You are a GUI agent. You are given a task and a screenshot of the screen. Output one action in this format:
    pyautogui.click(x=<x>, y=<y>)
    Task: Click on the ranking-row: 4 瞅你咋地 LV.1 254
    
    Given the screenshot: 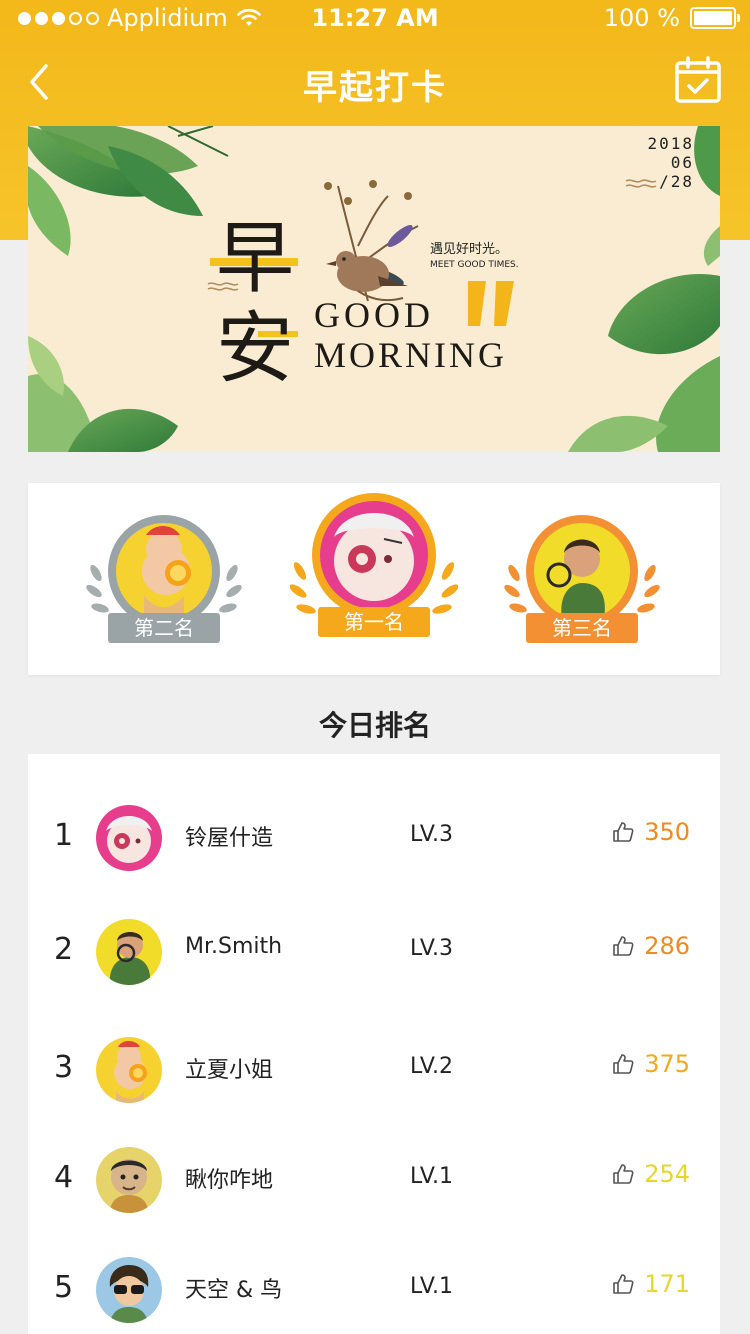 What is the action you would take?
    pyautogui.click(x=374, y=1180)
    